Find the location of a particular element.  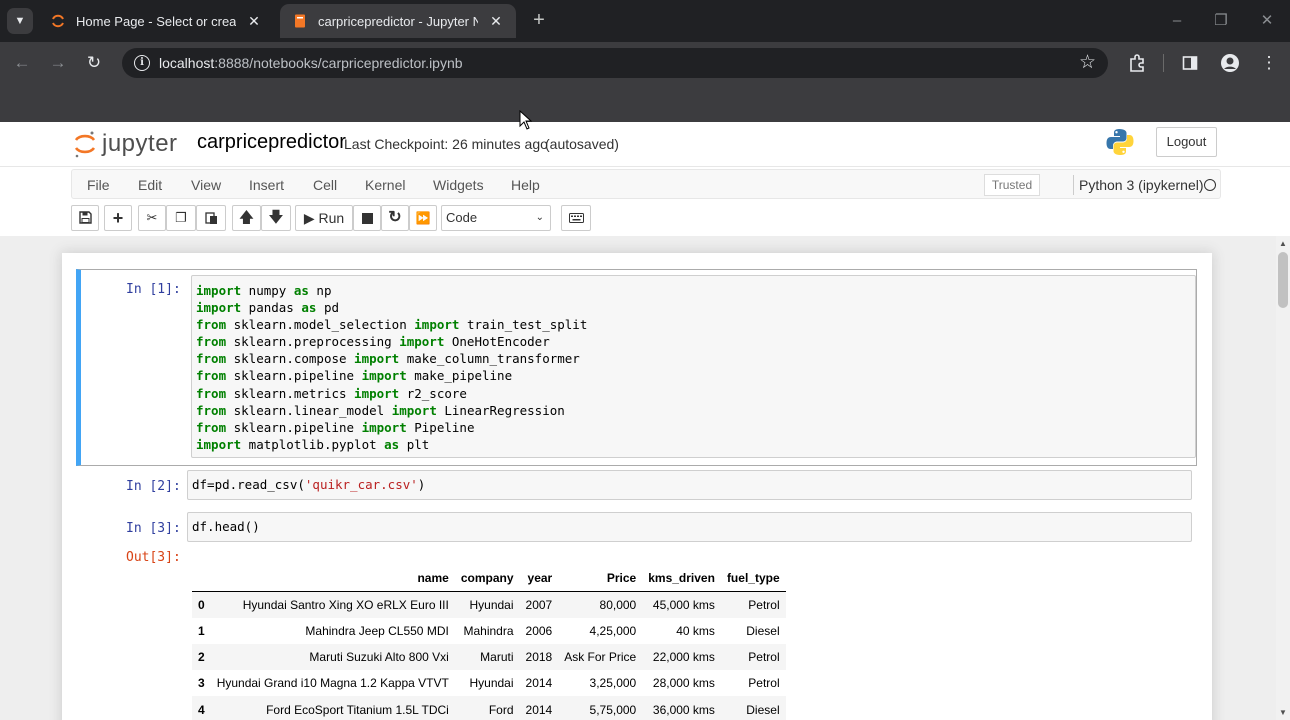

table-cell: Mahindra Jeep CL550 MDI is located at coordinates (377, 630).